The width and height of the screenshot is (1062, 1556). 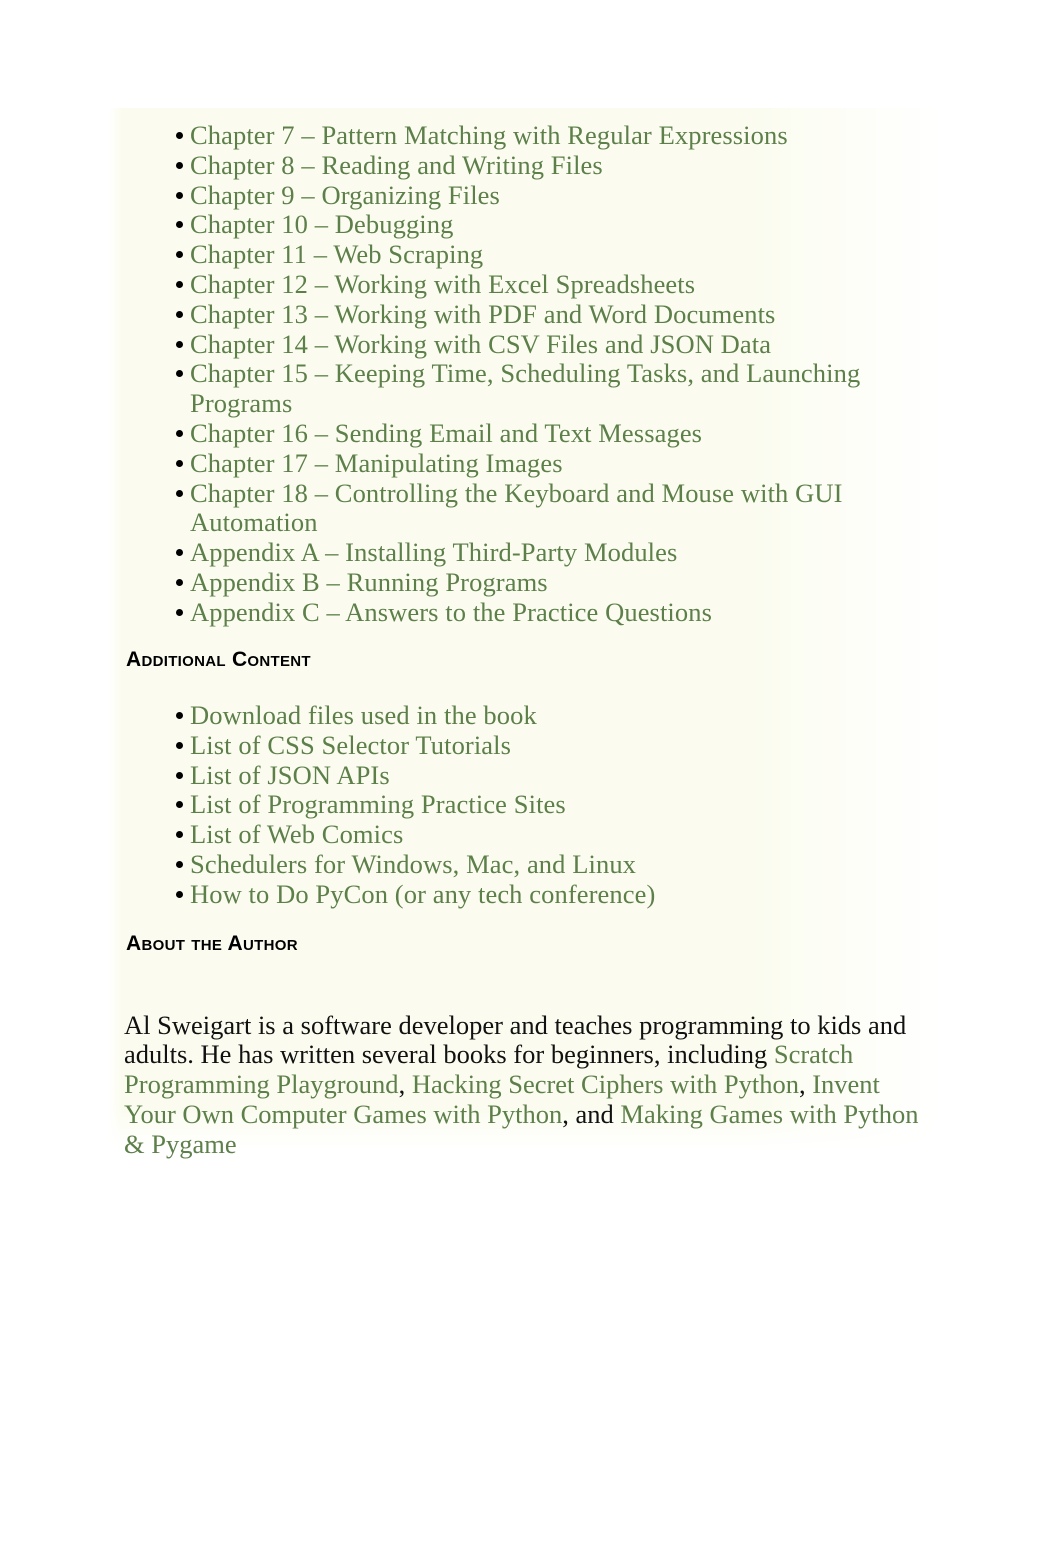 I want to click on additional-content-link: Download files used in the book, so click(x=363, y=715).